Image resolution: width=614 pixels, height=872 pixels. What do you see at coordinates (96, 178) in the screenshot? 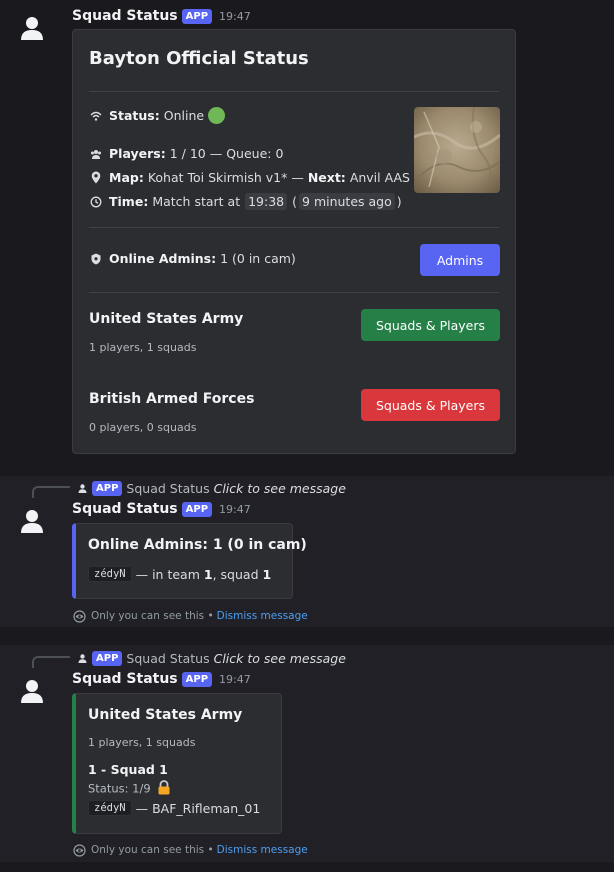
I see `map-pin-icon` at bounding box center [96, 178].